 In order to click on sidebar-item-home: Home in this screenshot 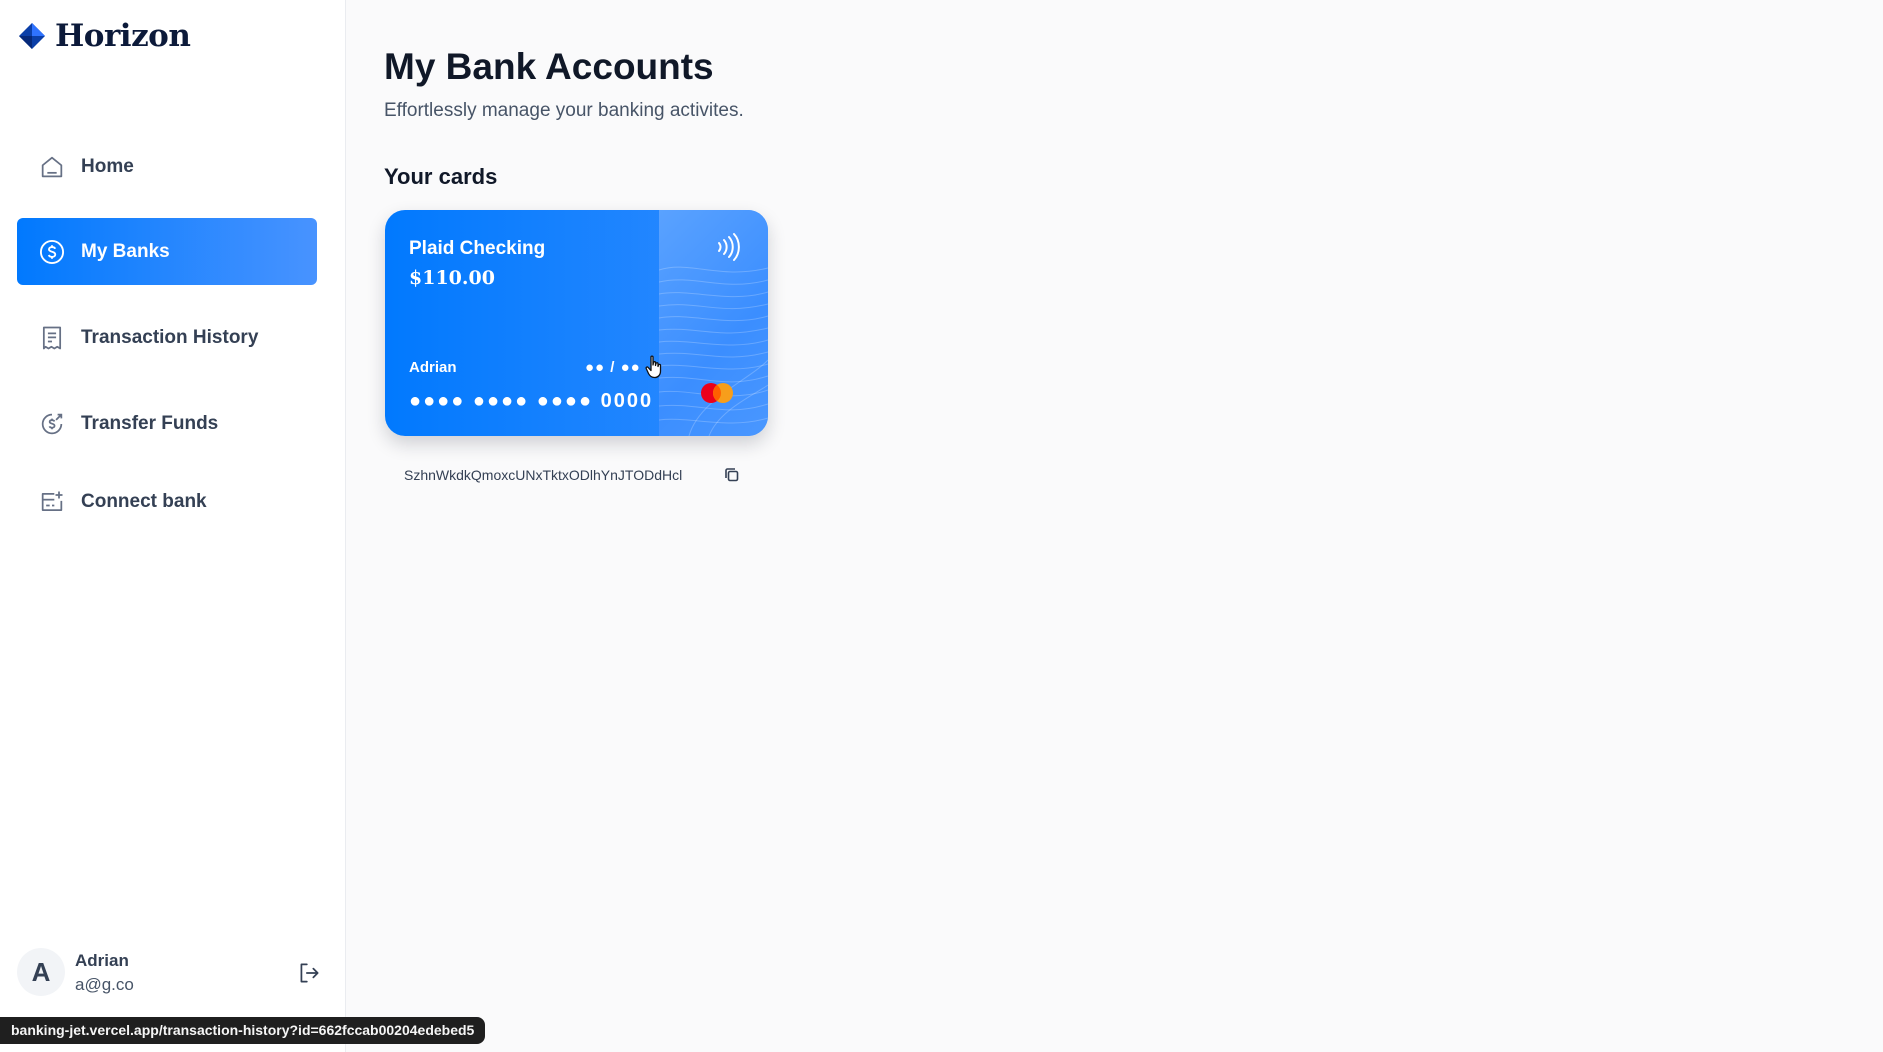, I will do `click(167, 166)`.